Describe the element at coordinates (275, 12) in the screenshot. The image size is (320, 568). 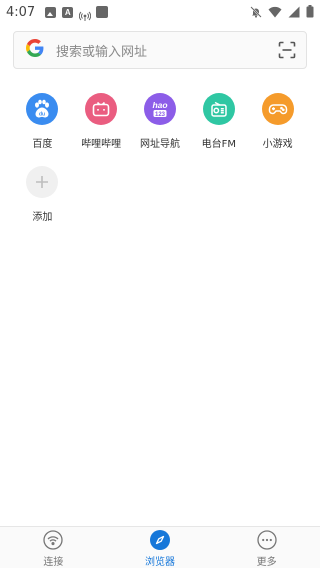
I see `wifi-icon` at that location.